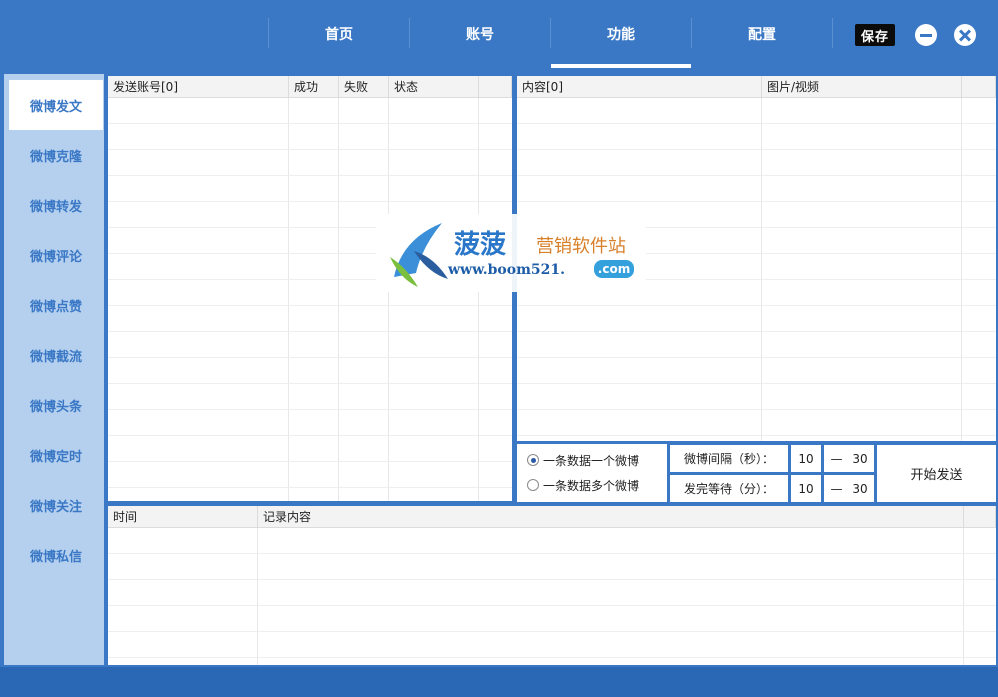  I want to click on watermark-tld-badge: .com, so click(614, 269).